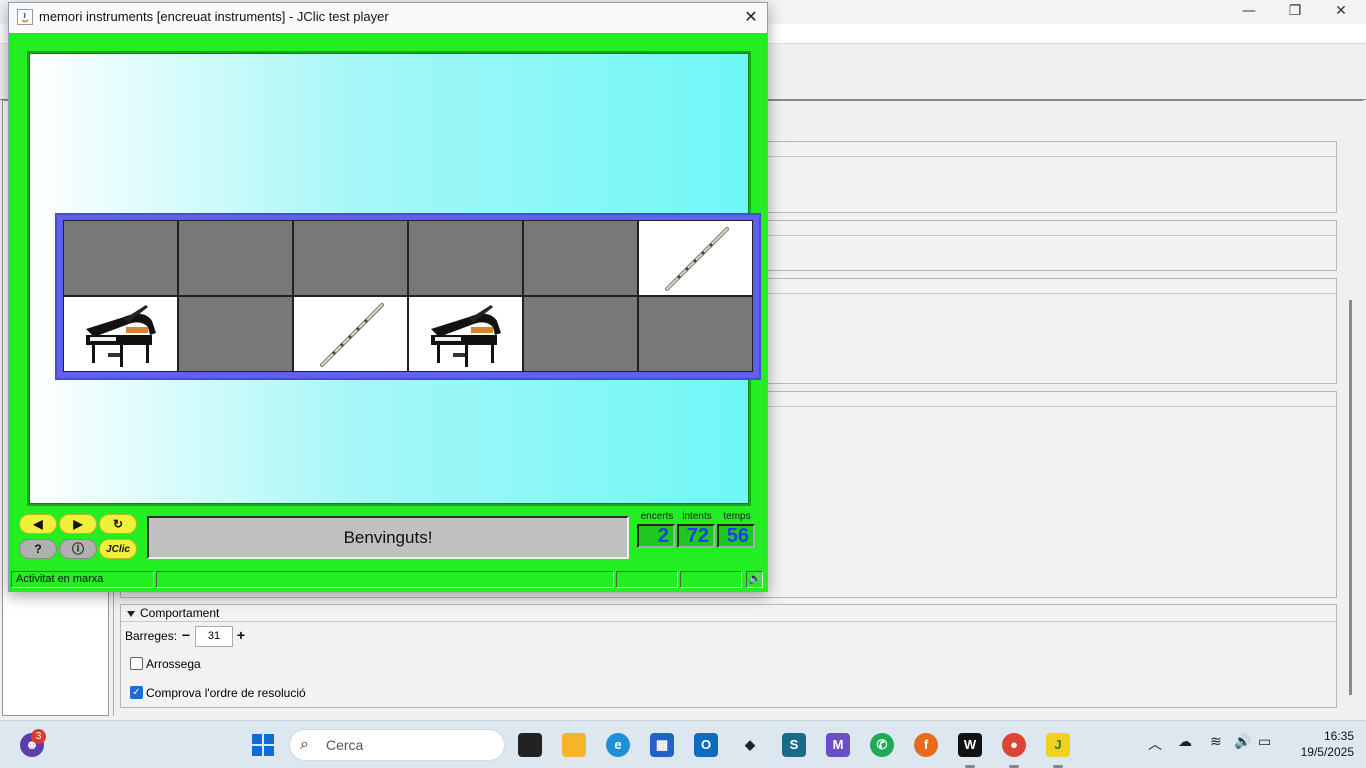 The width and height of the screenshot is (1366, 768). I want to click on firefox-icon: f, so click(926, 745).